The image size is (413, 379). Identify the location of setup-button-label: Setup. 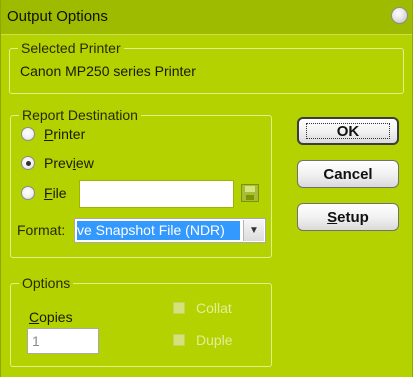
(348, 217).